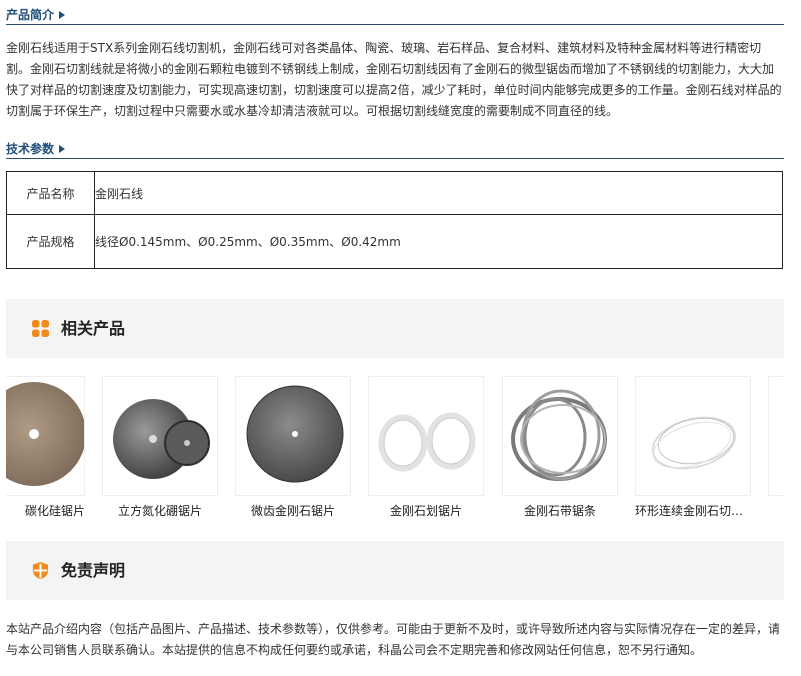  I want to click on related-products-header: 相关产品, so click(395, 328).